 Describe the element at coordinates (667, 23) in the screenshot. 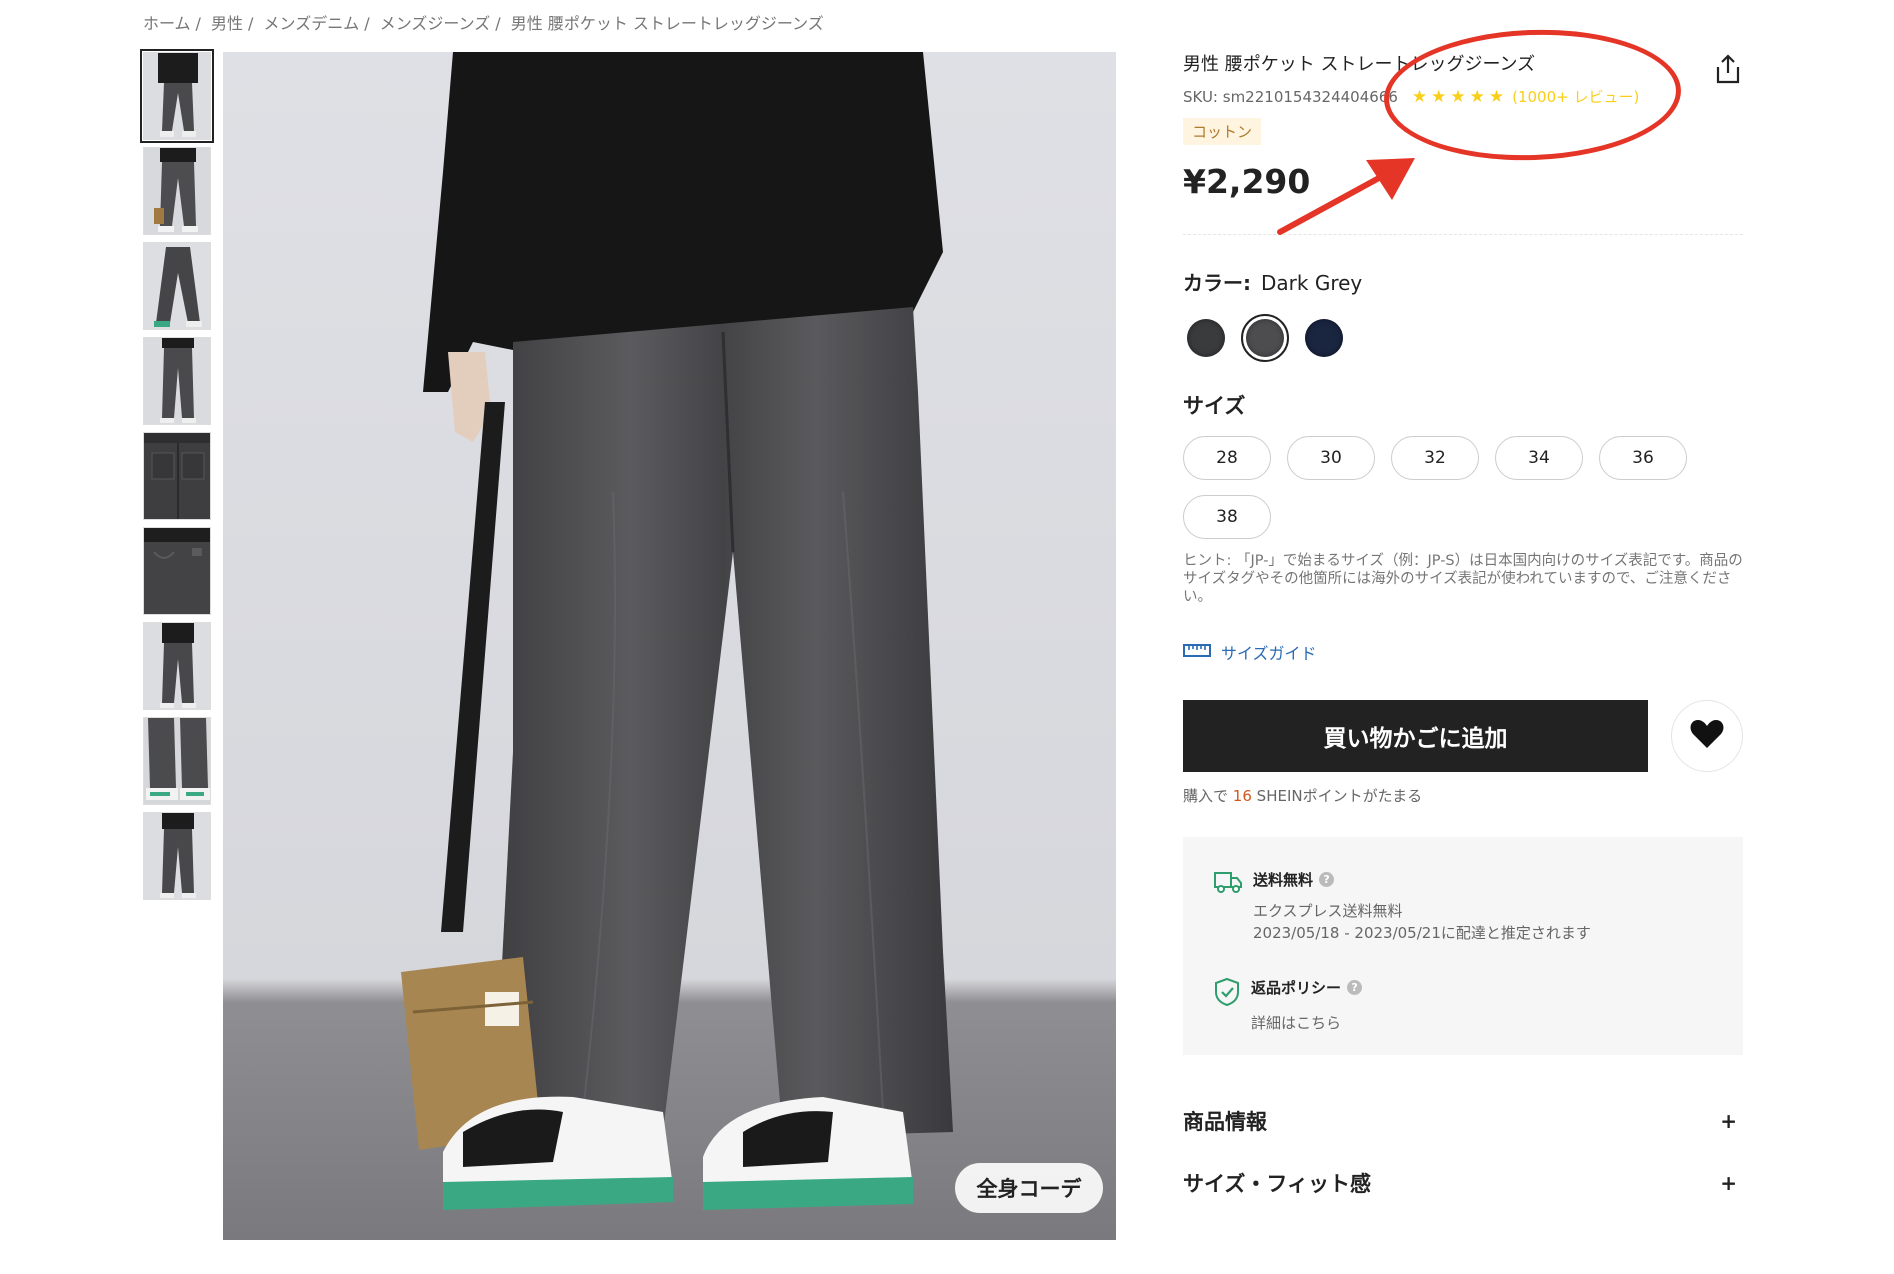

I see `breadcrumb-current: 男性 腰ポケット ストレートレッグジーンズ` at that location.